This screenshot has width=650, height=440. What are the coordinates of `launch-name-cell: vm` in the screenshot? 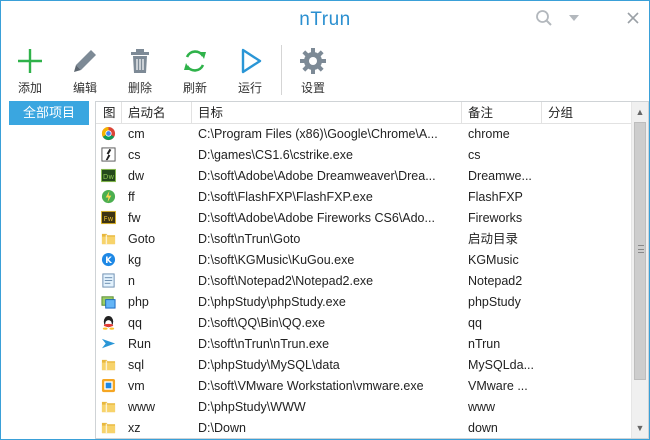 It's located at (136, 386).